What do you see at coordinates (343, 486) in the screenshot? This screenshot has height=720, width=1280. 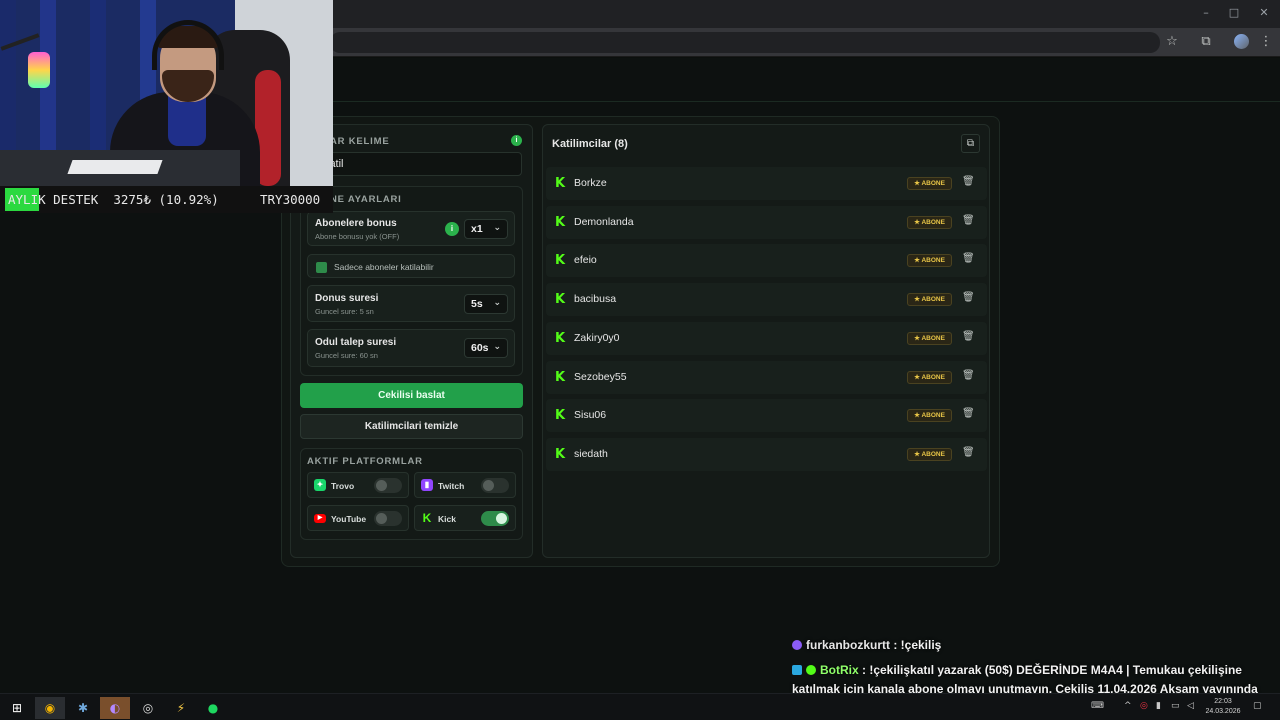 I see `platform-name: Trovo` at bounding box center [343, 486].